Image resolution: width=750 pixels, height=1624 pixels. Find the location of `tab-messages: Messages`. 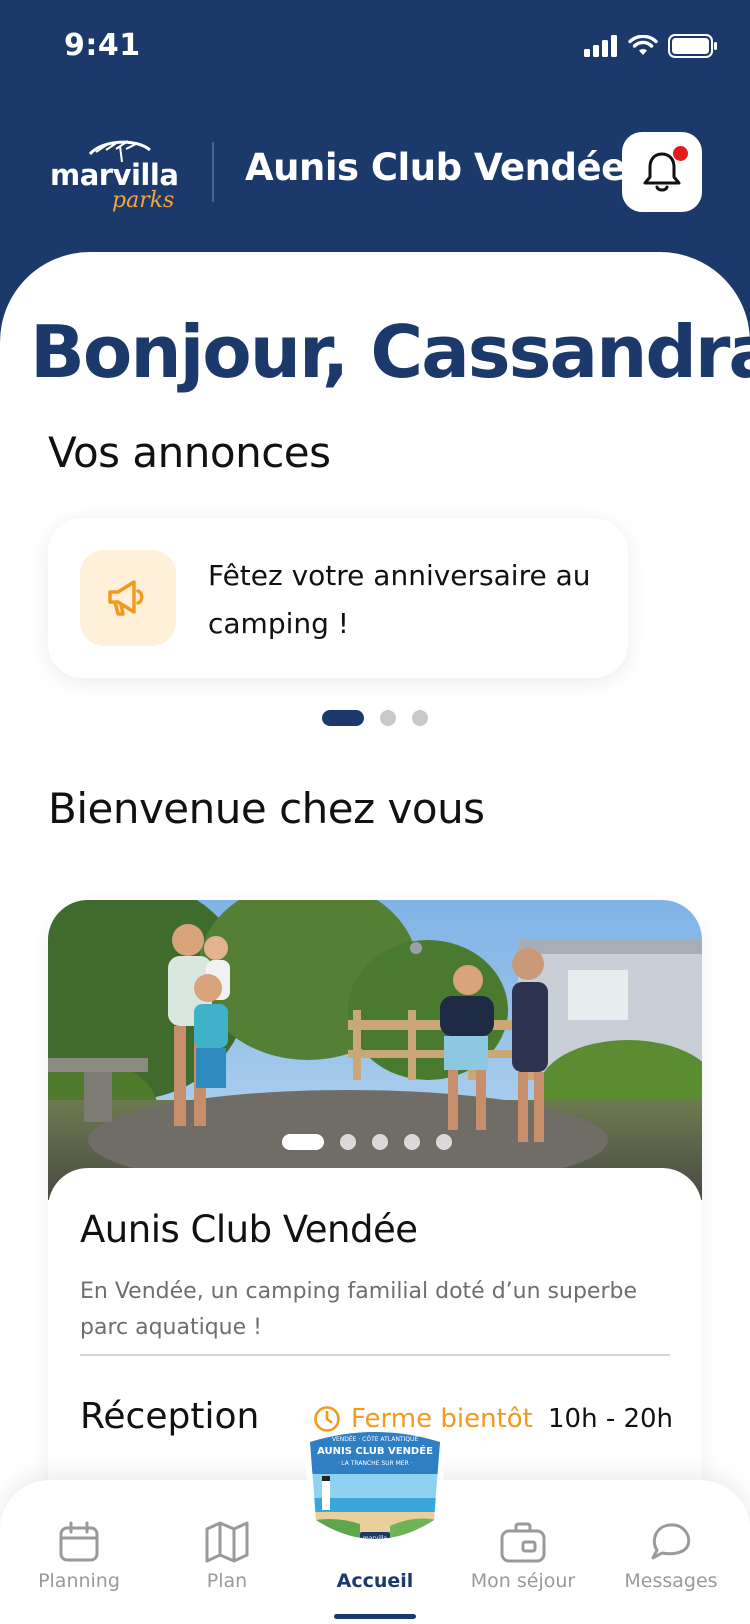

tab-messages: Messages is located at coordinates (671, 1551).